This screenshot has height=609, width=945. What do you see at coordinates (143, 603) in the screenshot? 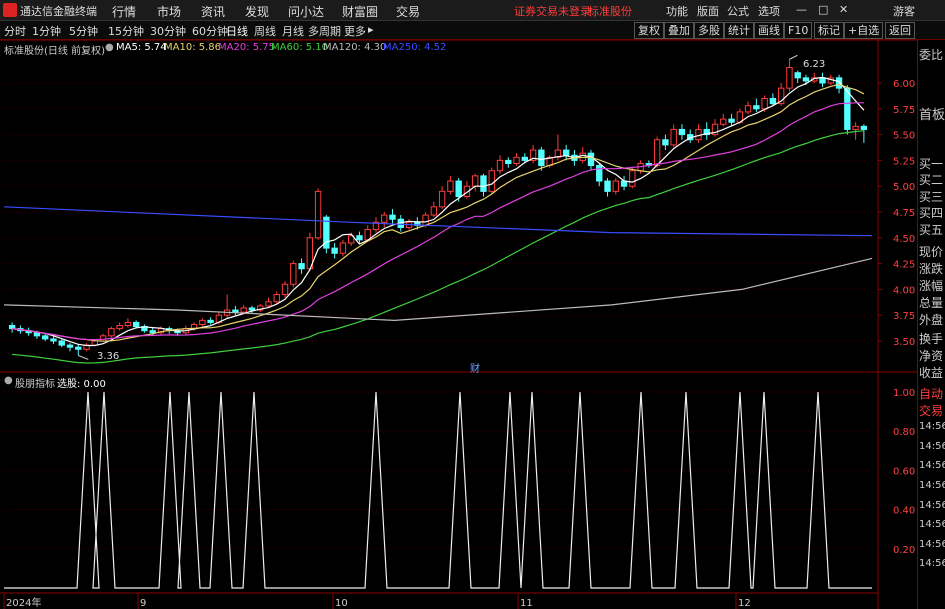
I see `time-axis-label: 9` at bounding box center [143, 603].